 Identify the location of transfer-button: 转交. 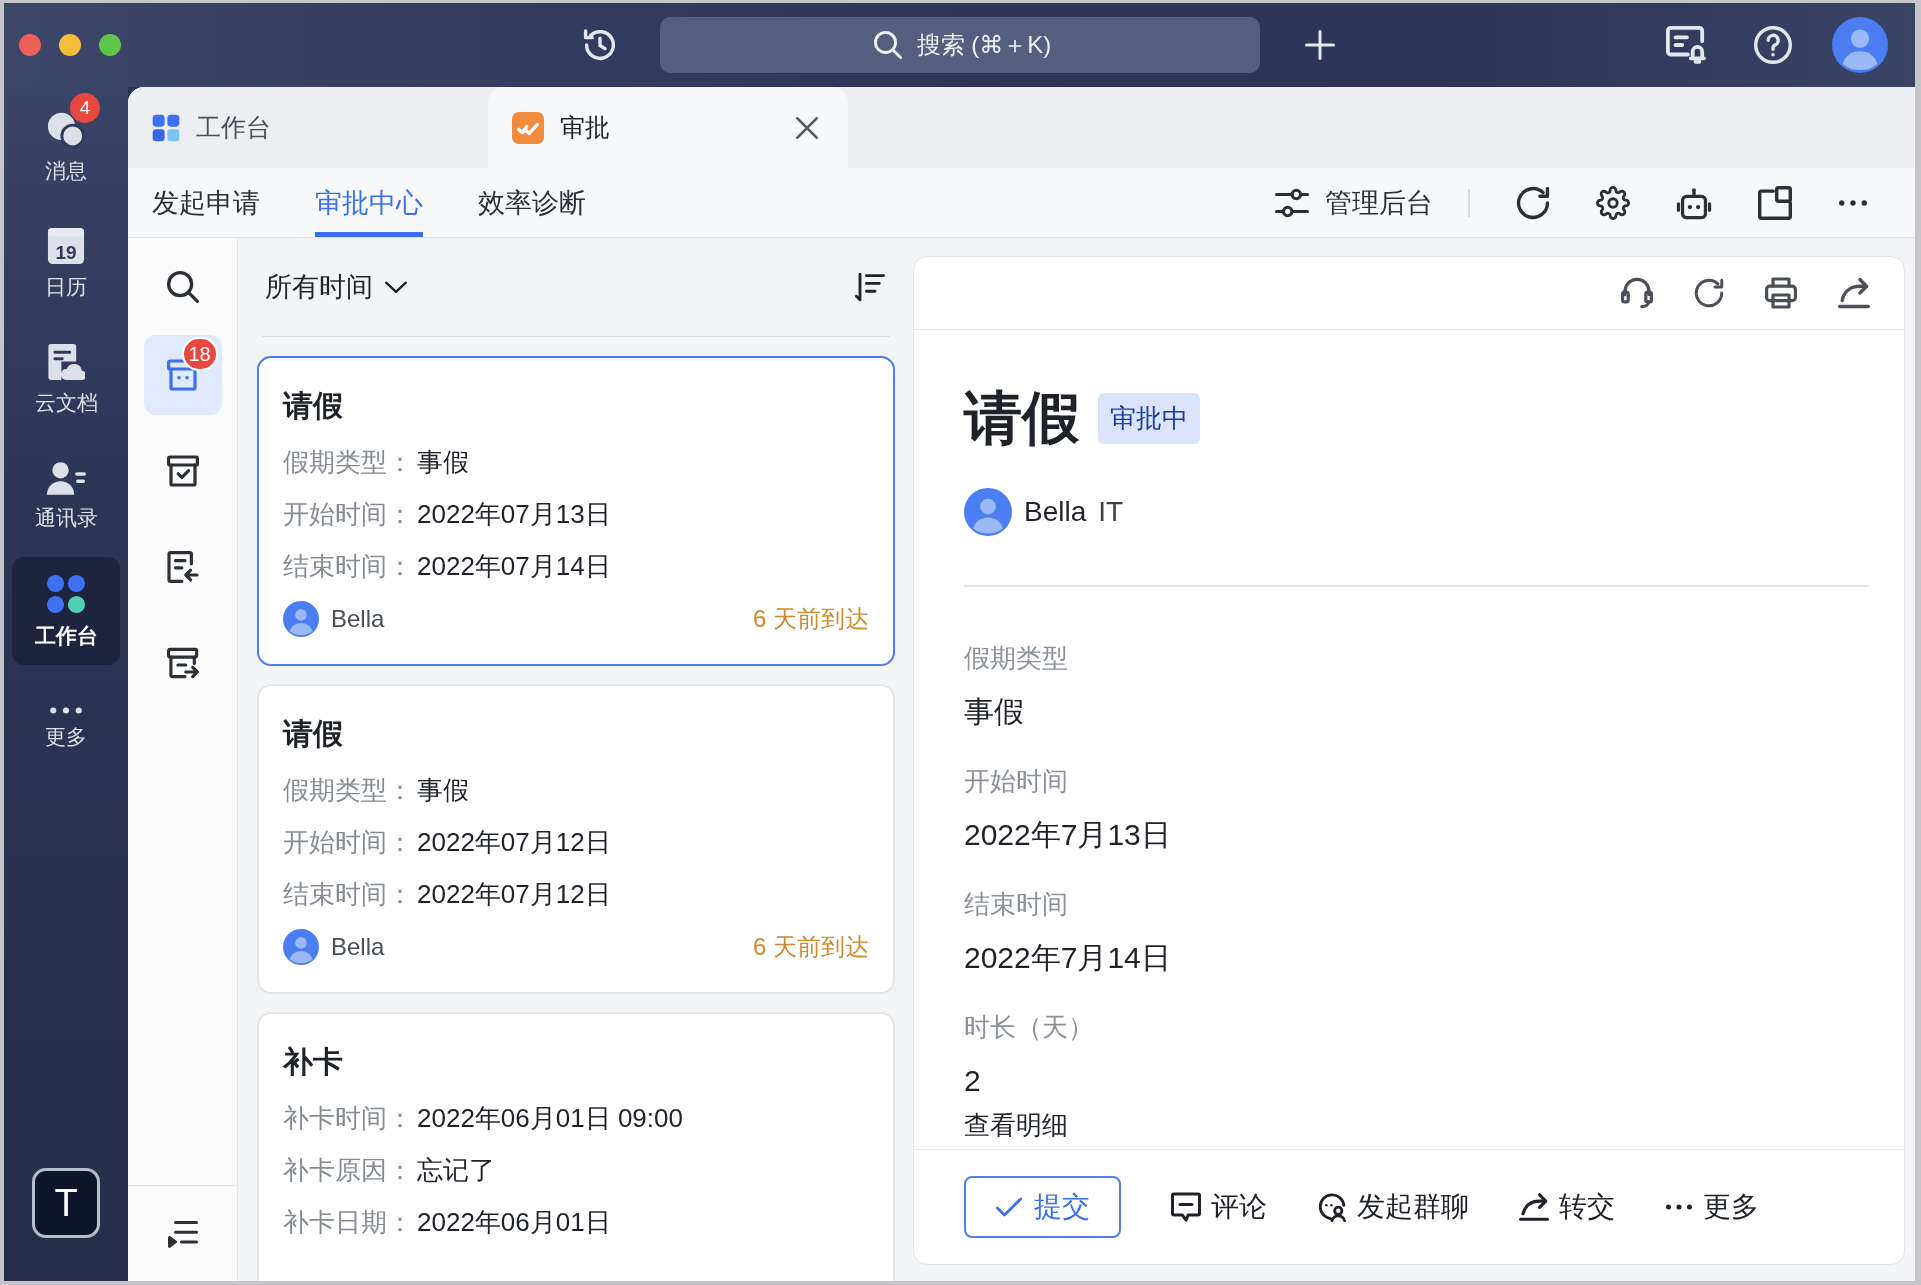
(1567, 1207).